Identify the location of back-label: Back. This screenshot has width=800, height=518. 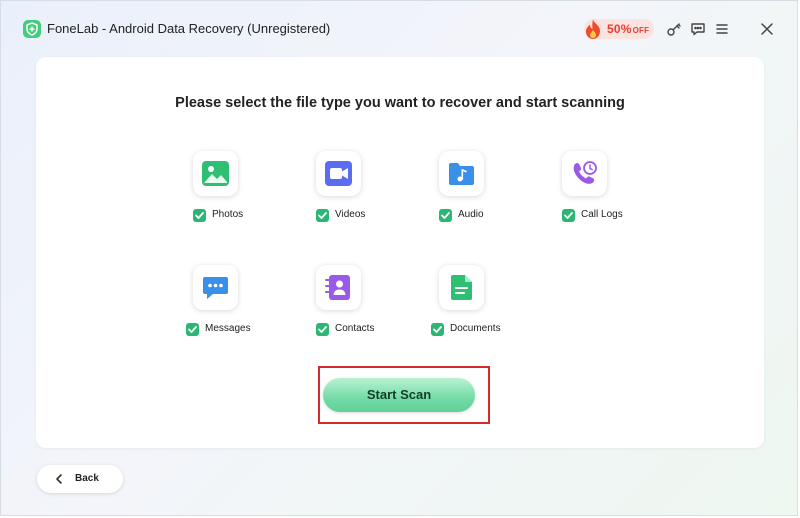
(87, 478).